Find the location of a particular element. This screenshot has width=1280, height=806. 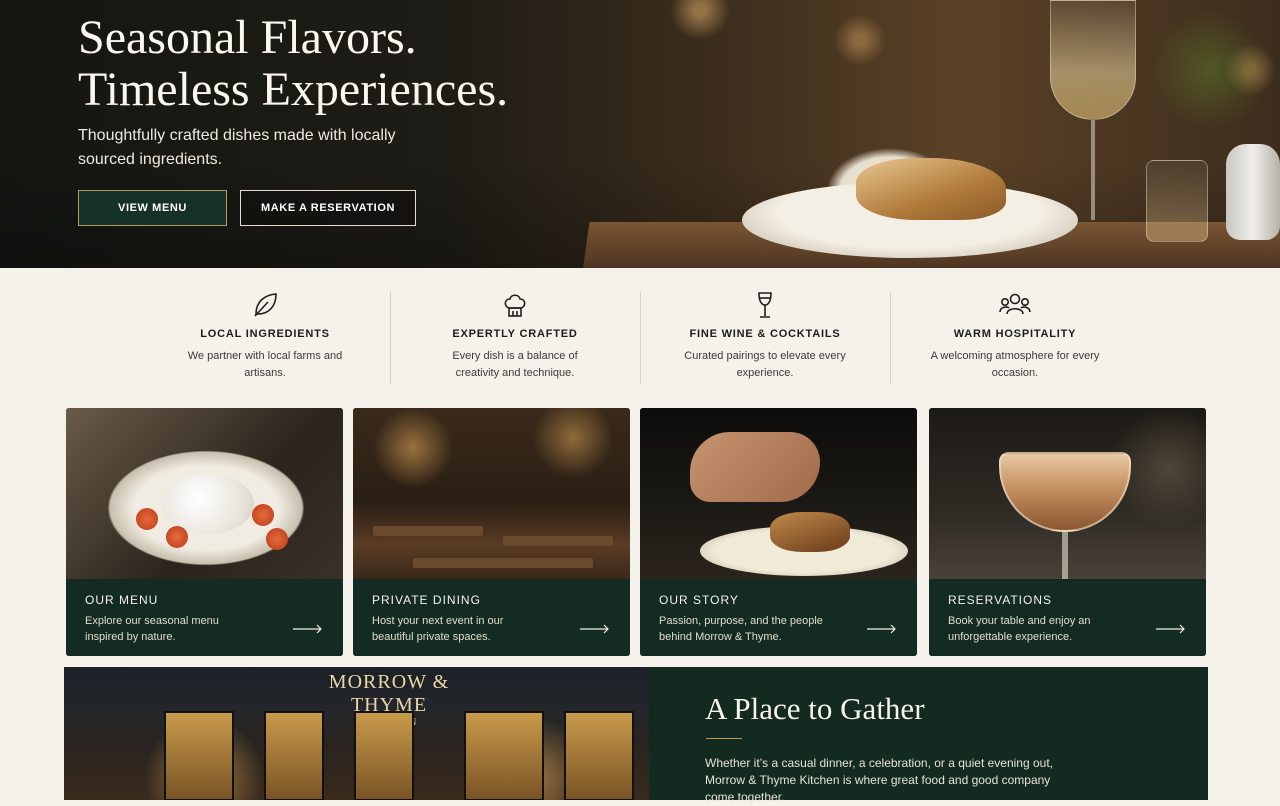

card-title: RESERVATIONS is located at coordinates (1000, 600).